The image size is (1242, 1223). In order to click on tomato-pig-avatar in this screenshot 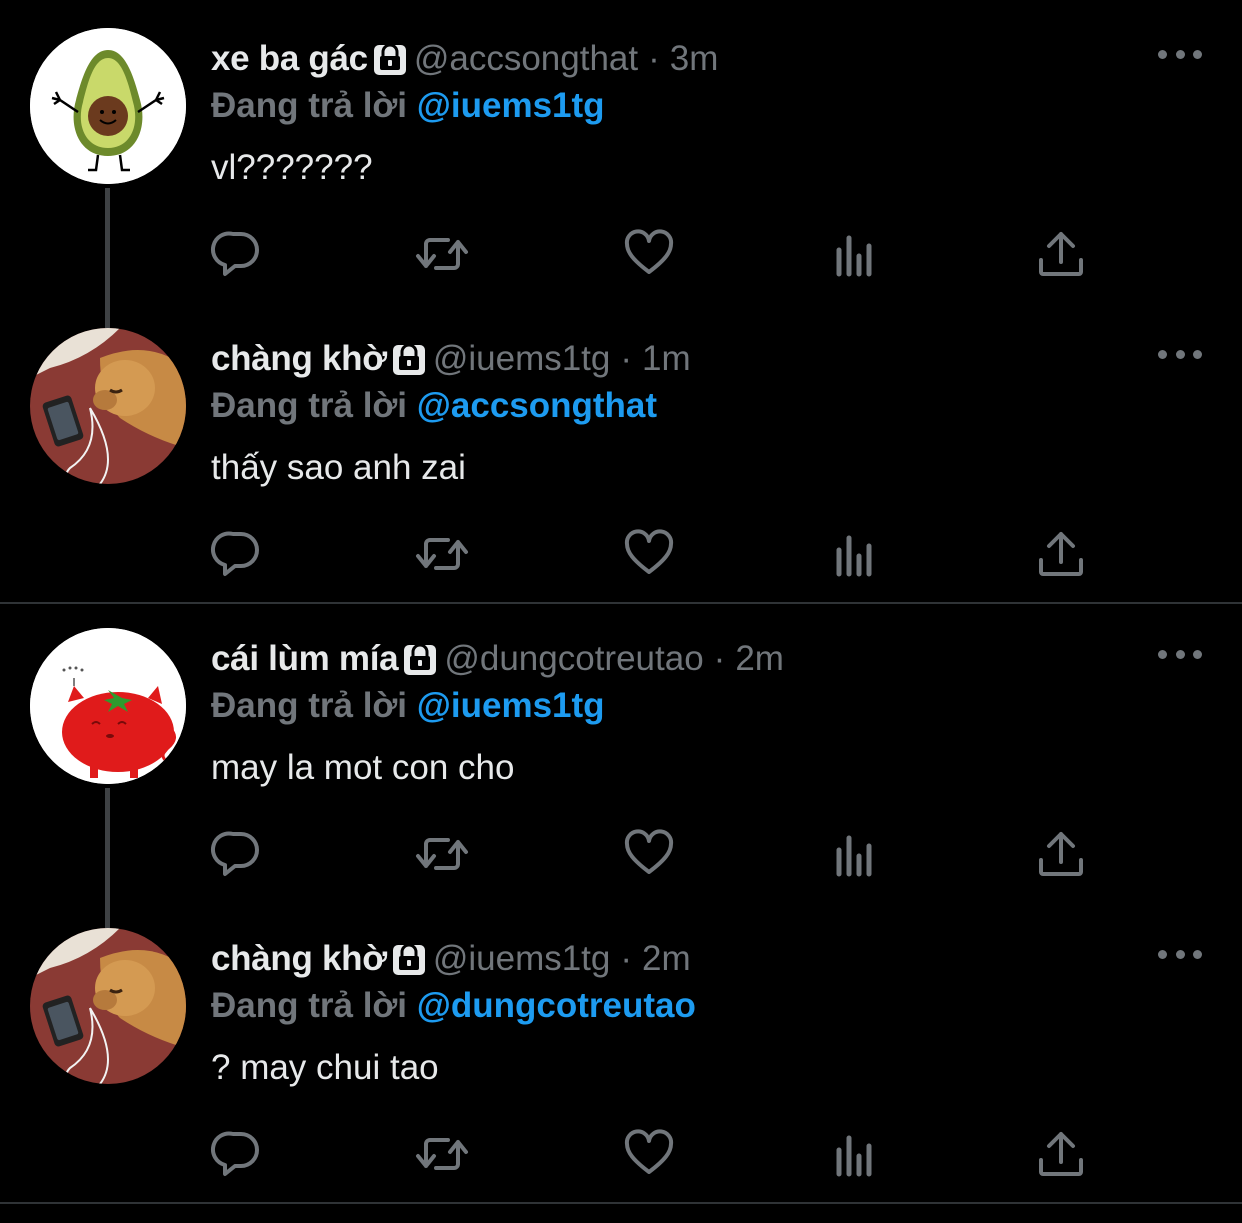, I will do `click(108, 706)`.